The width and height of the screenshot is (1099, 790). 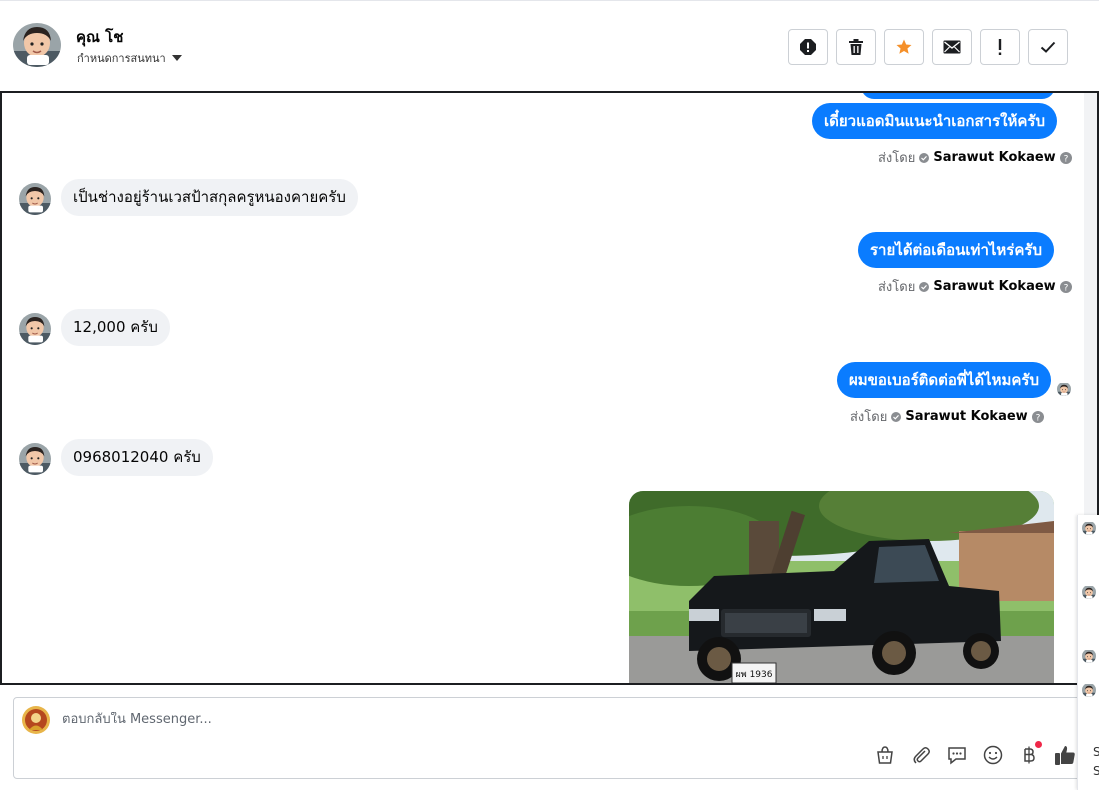 I want to click on shop-button, so click(x=885, y=755).